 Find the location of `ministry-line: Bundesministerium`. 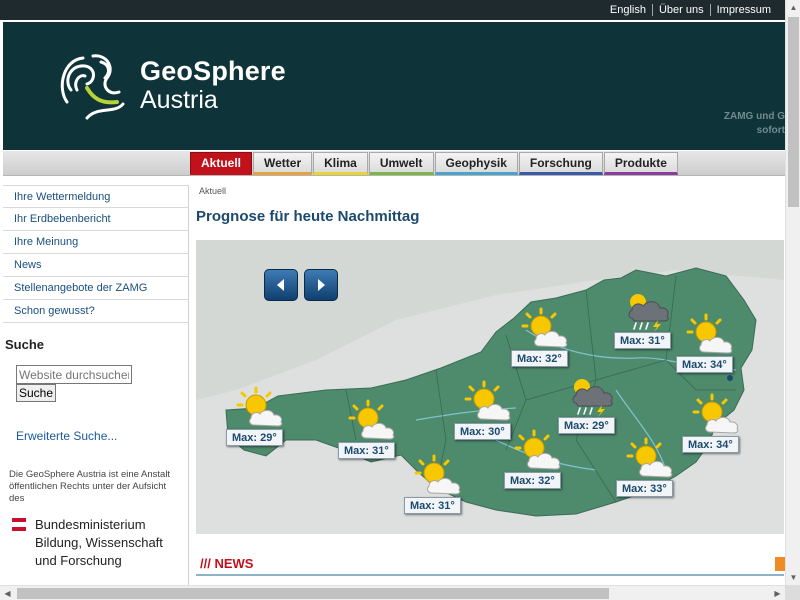

ministry-line: Bundesministerium is located at coordinates (90, 524).